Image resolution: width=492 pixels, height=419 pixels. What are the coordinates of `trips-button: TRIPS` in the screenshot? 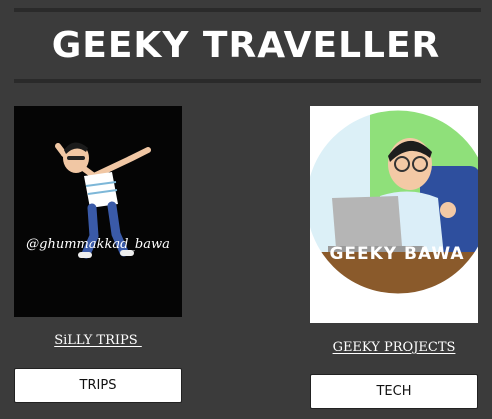 It's located at (98, 385).